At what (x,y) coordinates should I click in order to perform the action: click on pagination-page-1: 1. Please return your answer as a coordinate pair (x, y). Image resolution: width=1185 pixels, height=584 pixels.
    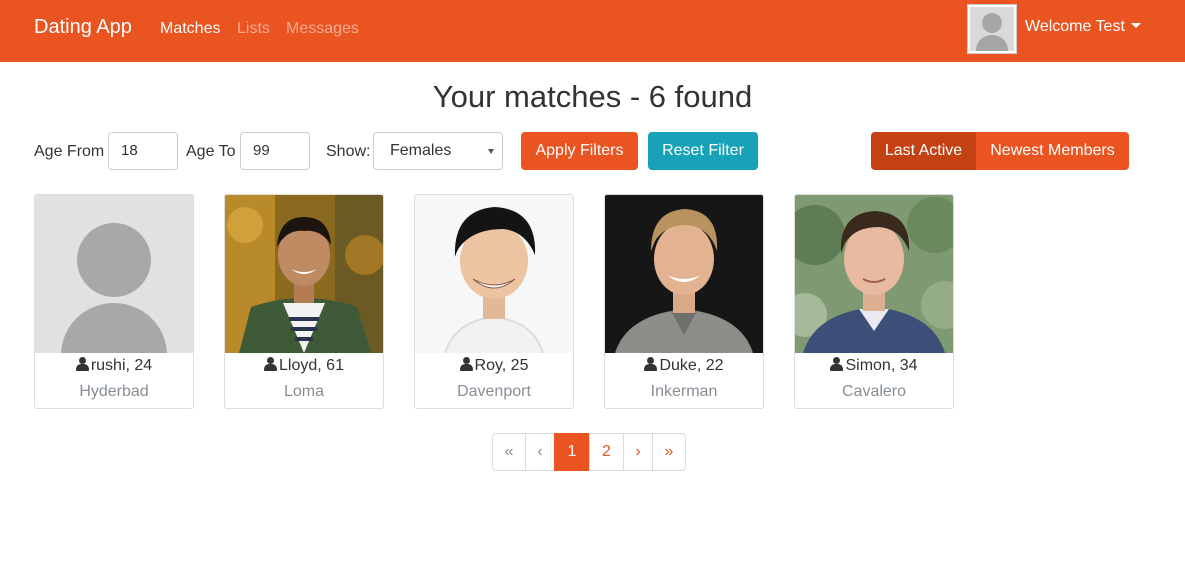
    Looking at the image, I should click on (572, 452).